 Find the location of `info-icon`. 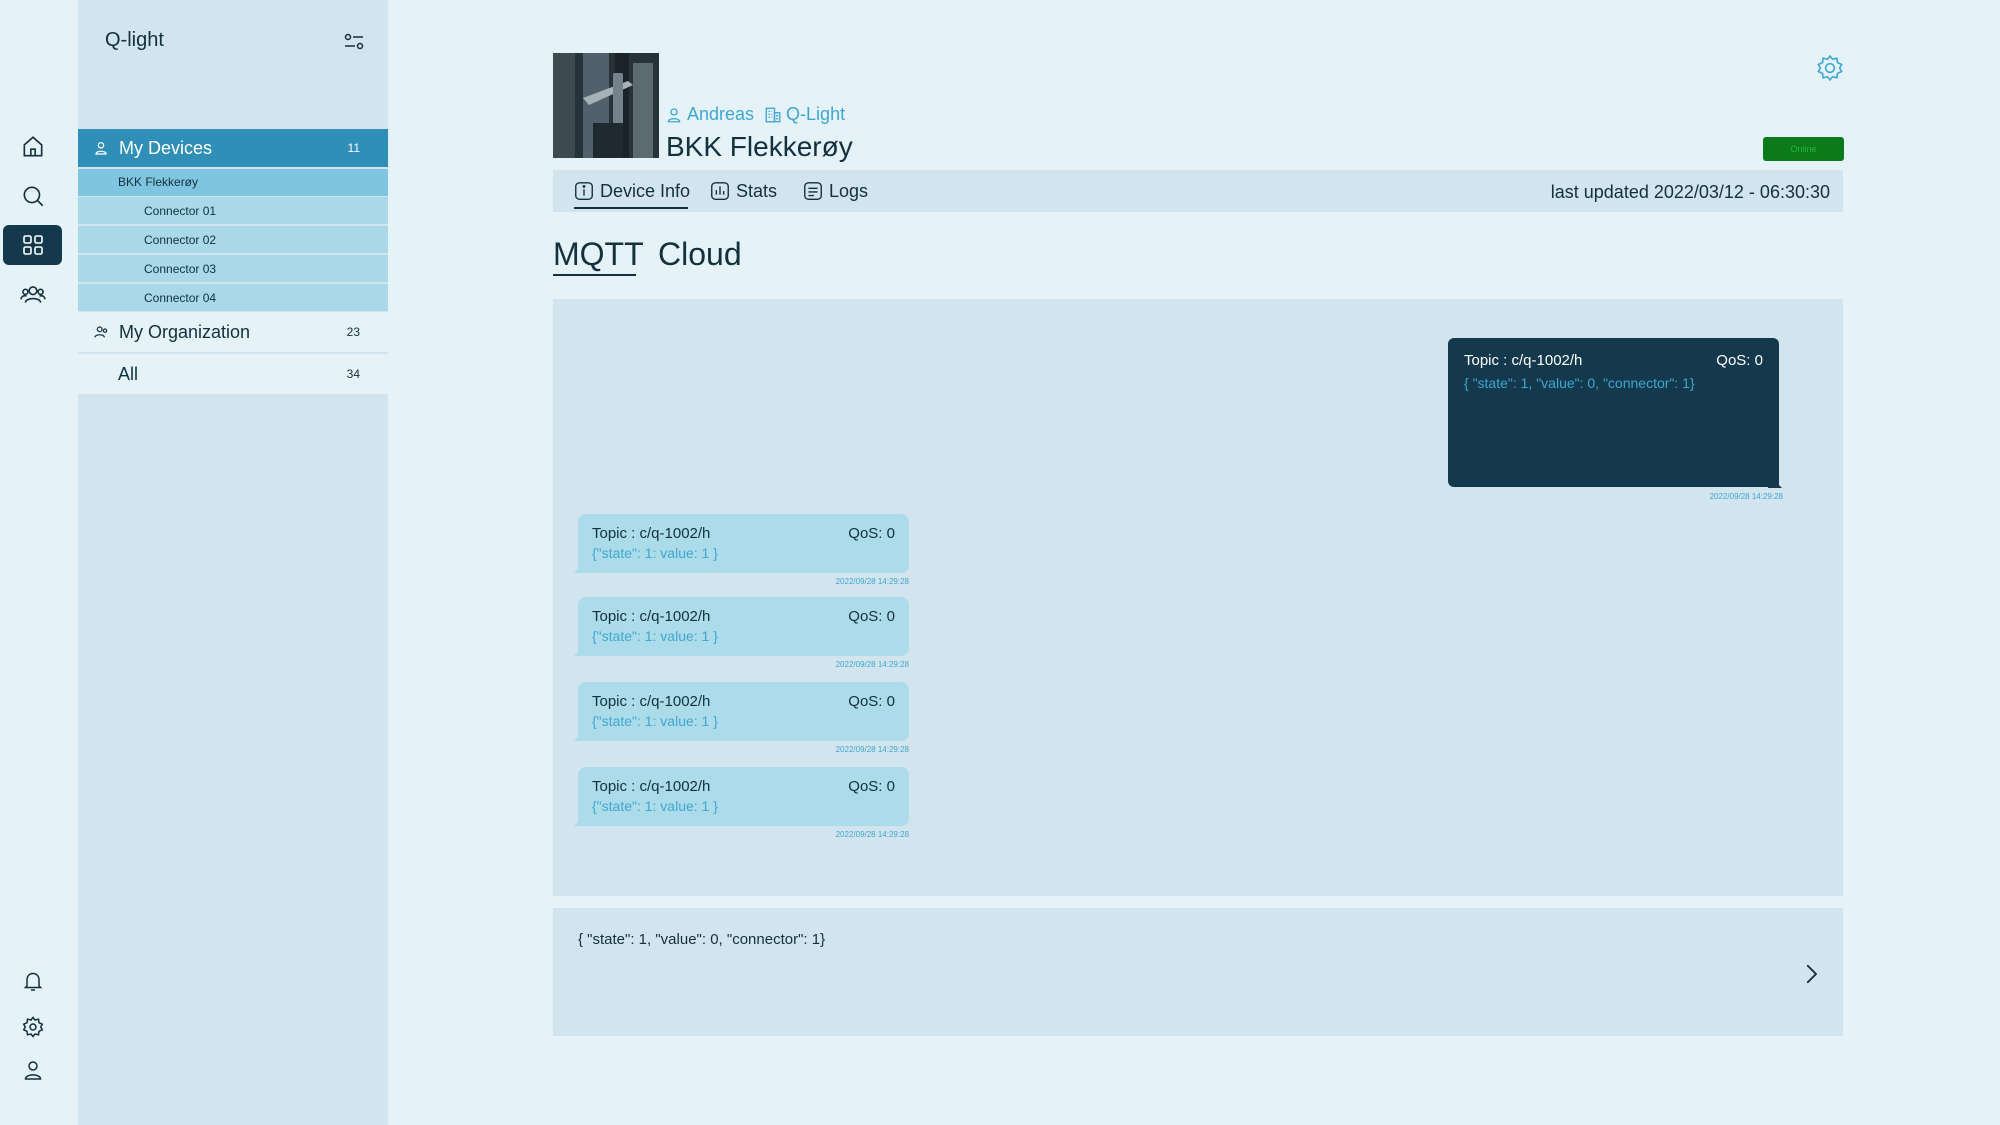

info-icon is located at coordinates (584, 191).